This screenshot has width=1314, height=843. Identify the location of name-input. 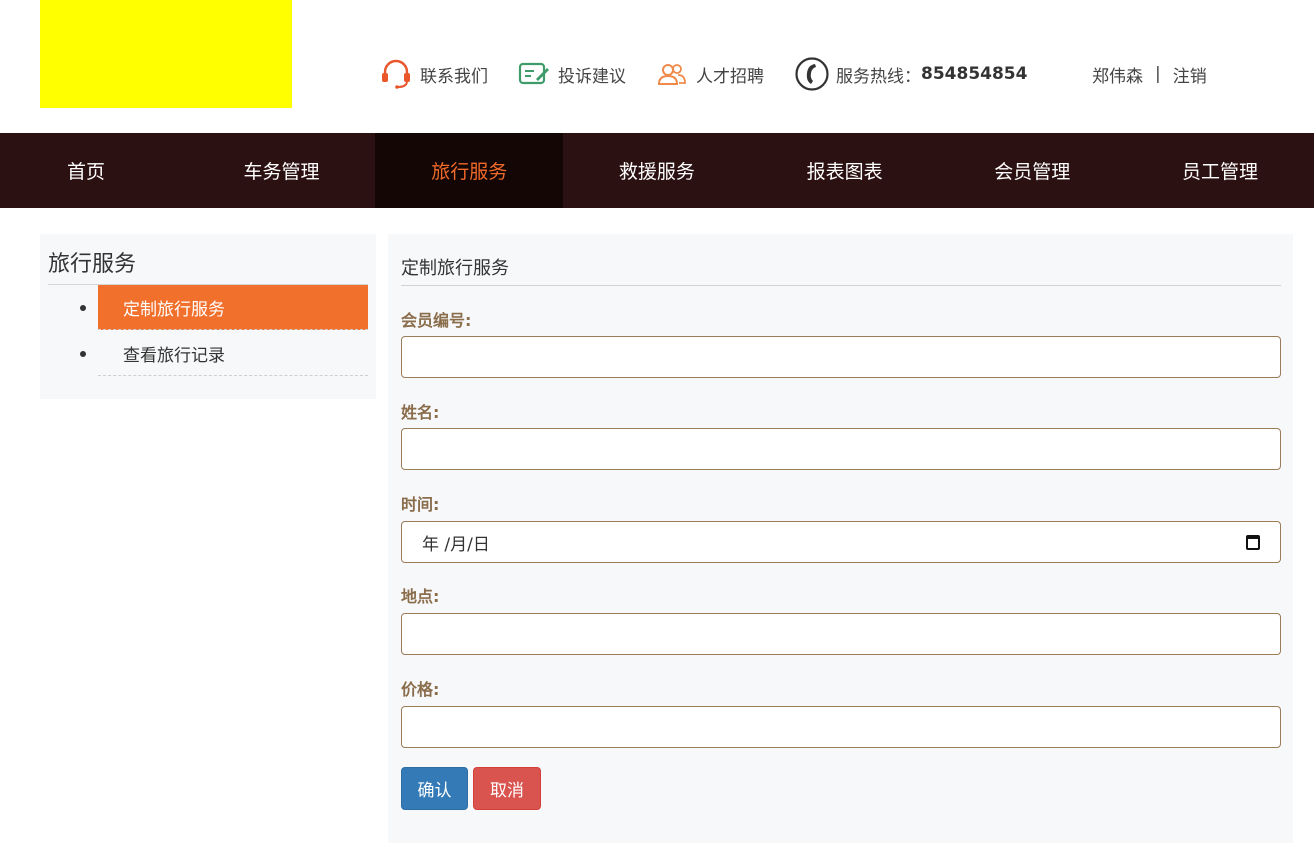
(841, 449).